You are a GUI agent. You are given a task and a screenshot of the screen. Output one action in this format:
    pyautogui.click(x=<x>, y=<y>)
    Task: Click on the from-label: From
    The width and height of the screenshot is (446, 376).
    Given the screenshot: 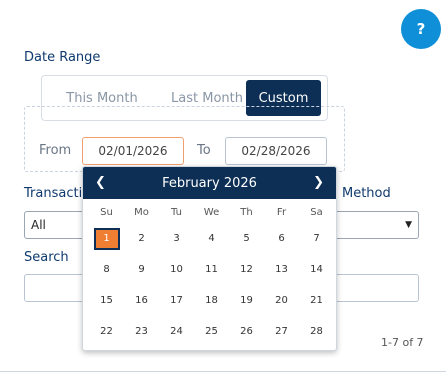 What is the action you would take?
    pyautogui.click(x=55, y=150)
    